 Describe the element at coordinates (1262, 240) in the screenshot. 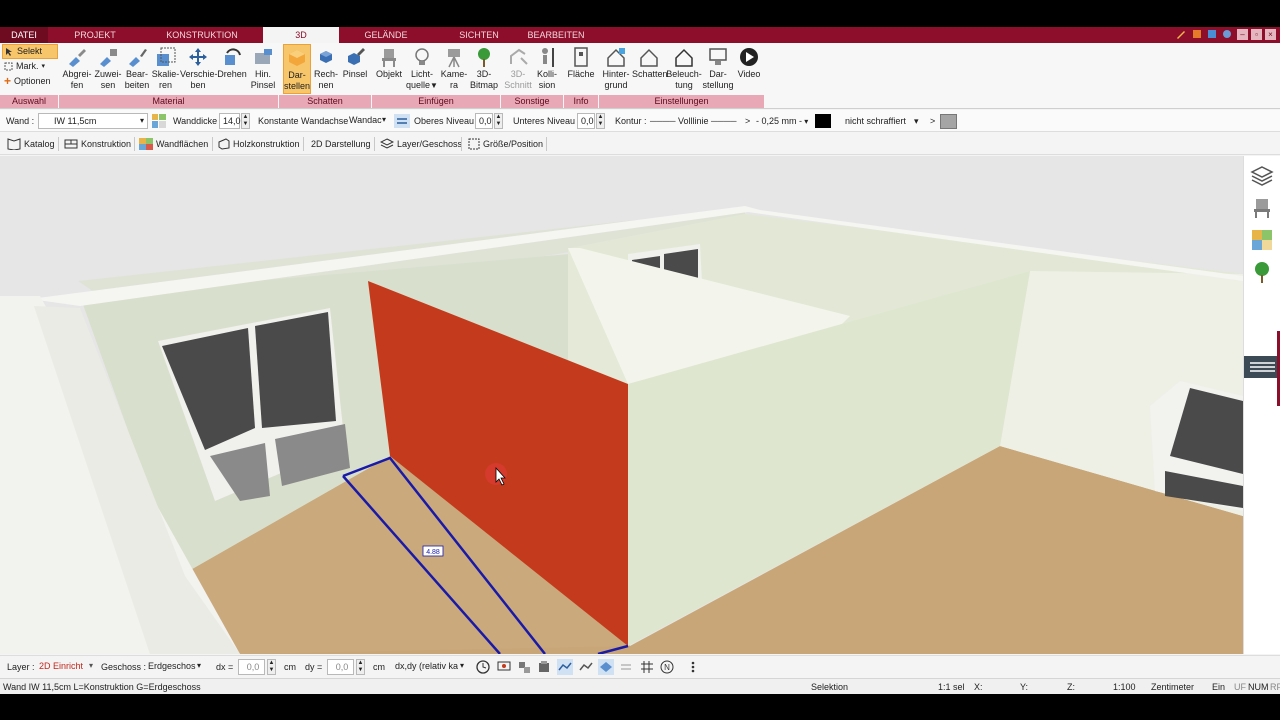

I see `material-palette-icon` at that location.